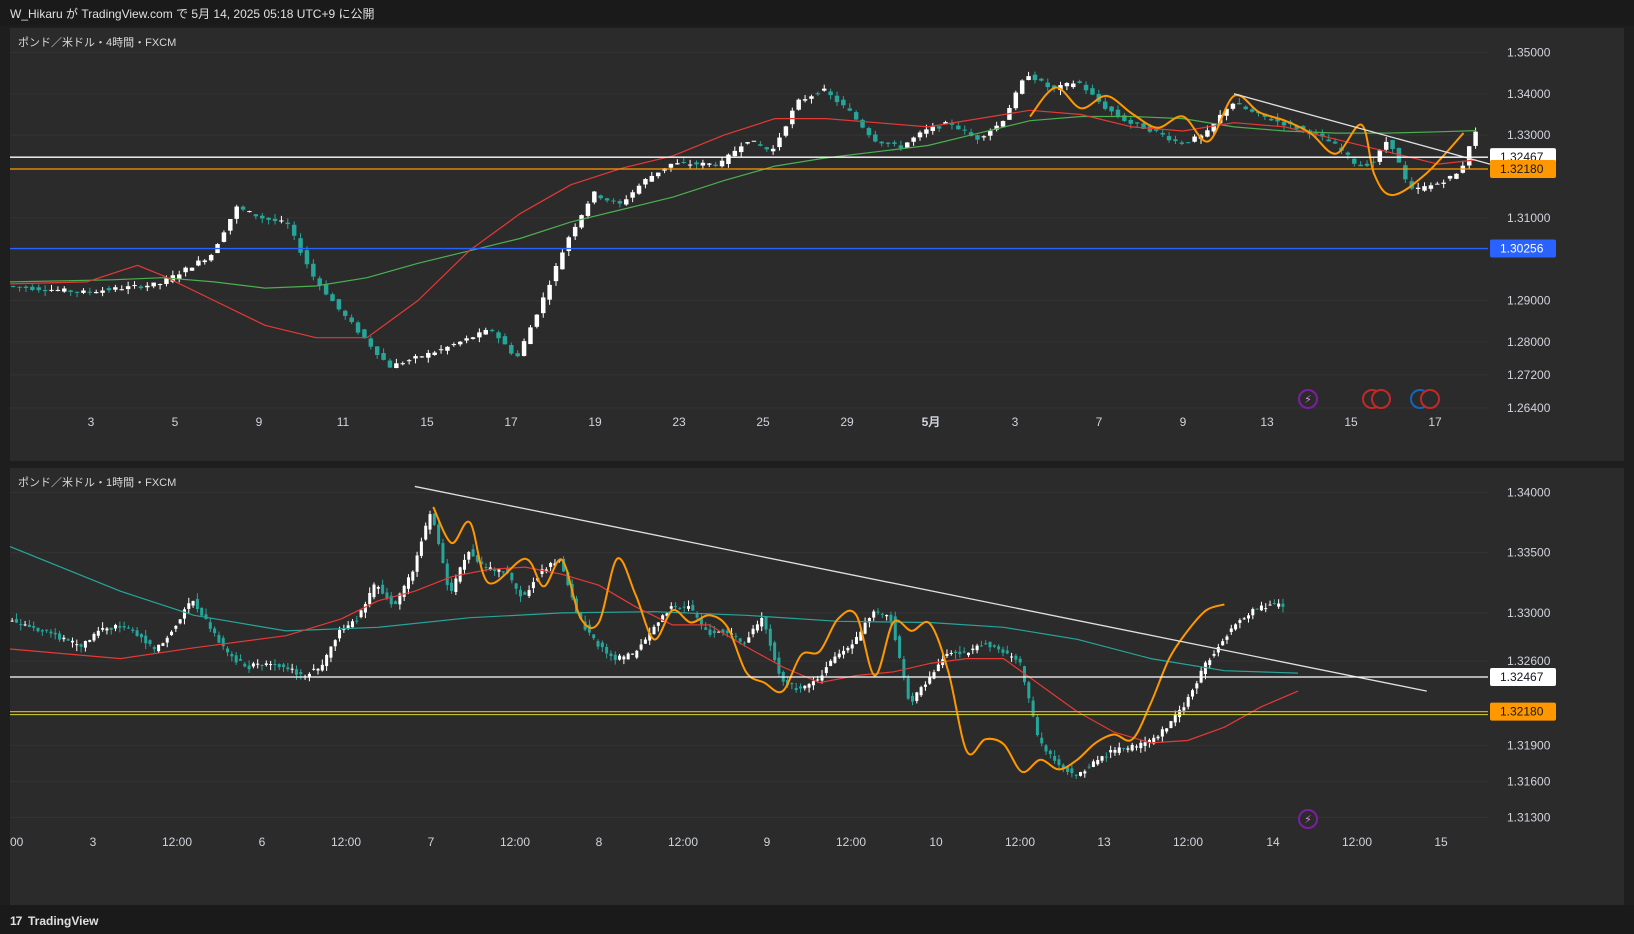 The image size is (1634, 934). What do you see at coordinates (1104, 842) in the screenshot?
I see `time-axis-label: 13` at bounding box center [1104, 842].